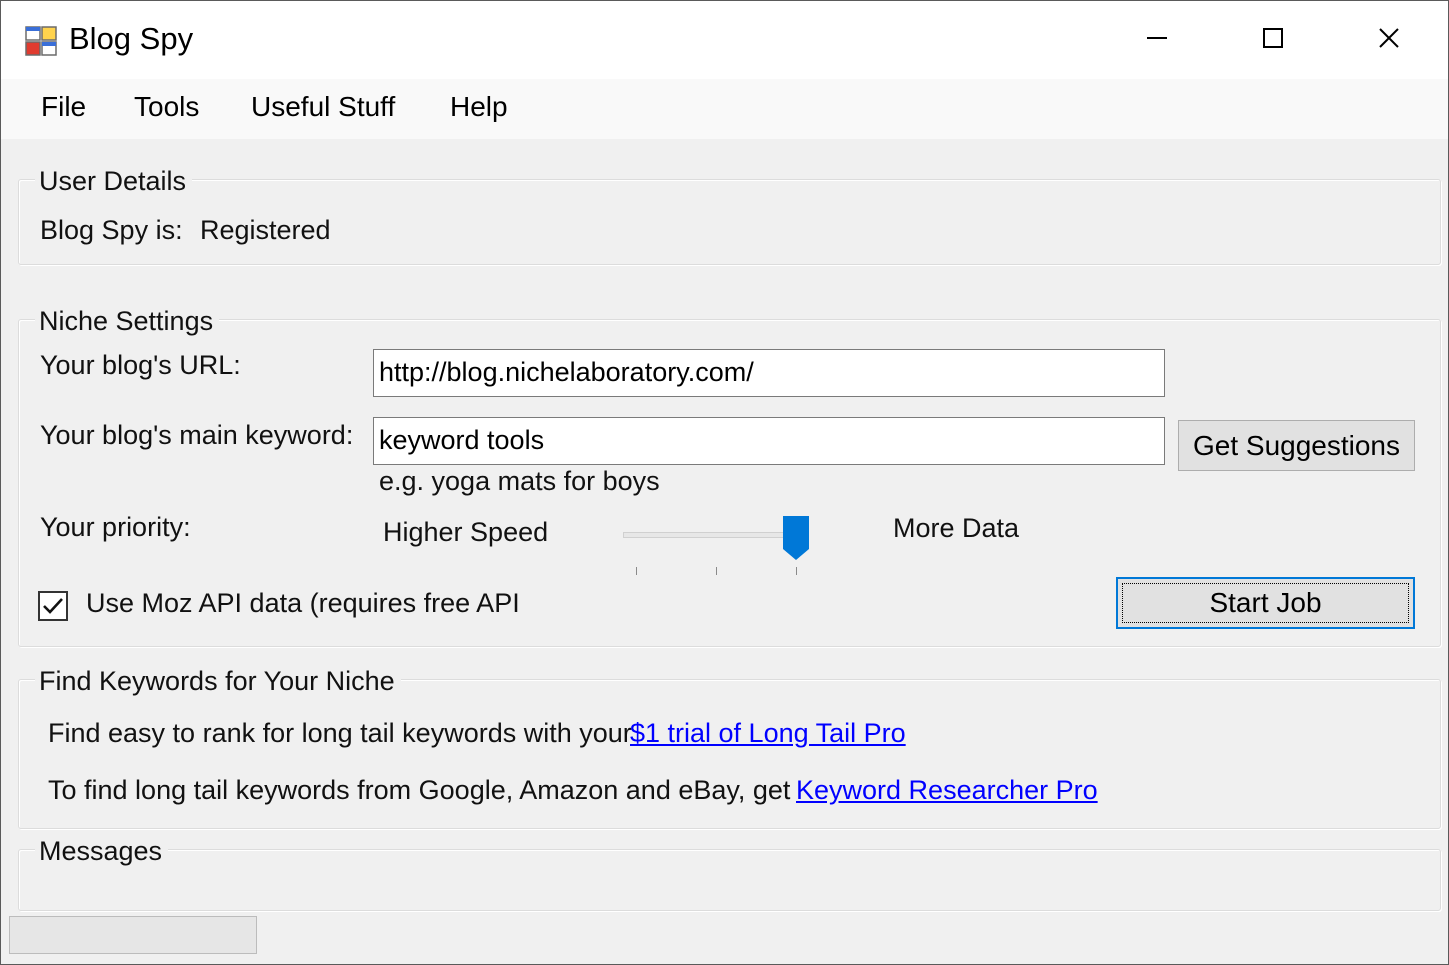 This screenshot has height=965, width=1449. What do you see at coordinates (724, 40) in the screenshot?
I see `title-bar: Blog Spy` at bounding box center [724, 40].